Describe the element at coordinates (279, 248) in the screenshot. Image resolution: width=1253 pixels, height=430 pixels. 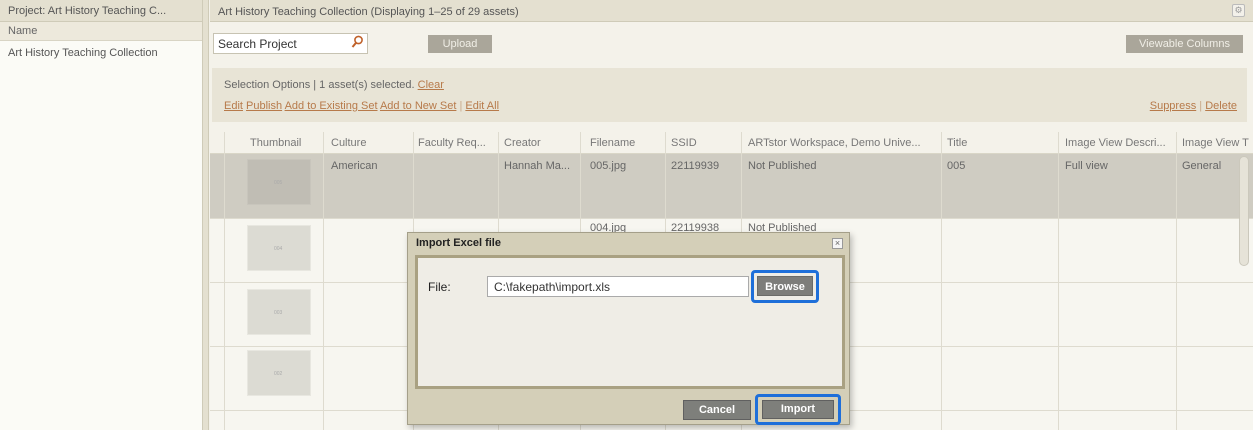
I see `thumbnail-image: 004` at that location.